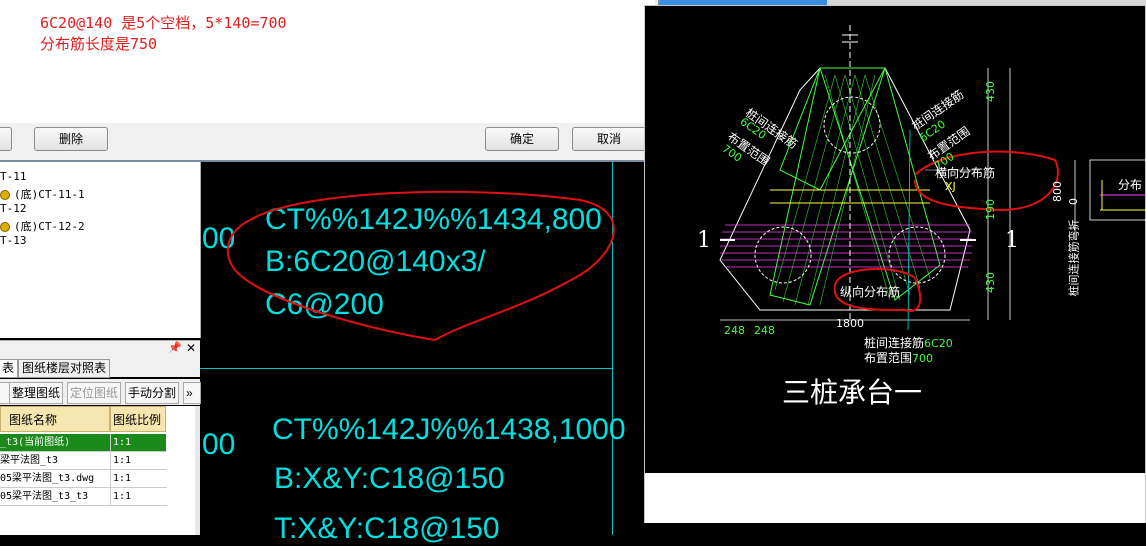 This screenshot has width=1146, height=546. Describe the element at coordinates (327, 61) in the screenshot. I see `note-text-area: 6C20@140 是5个空档，5*140=700 分布筋长度是750` at that location.